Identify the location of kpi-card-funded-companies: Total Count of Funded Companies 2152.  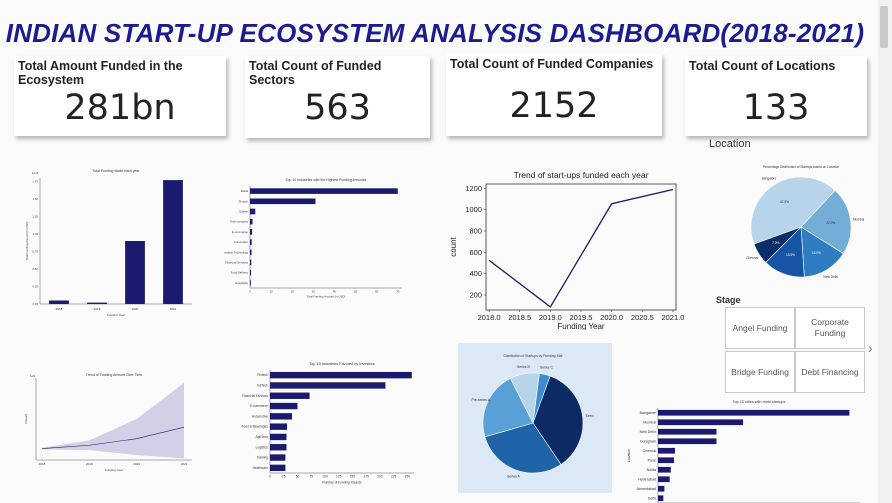
(554, 95).